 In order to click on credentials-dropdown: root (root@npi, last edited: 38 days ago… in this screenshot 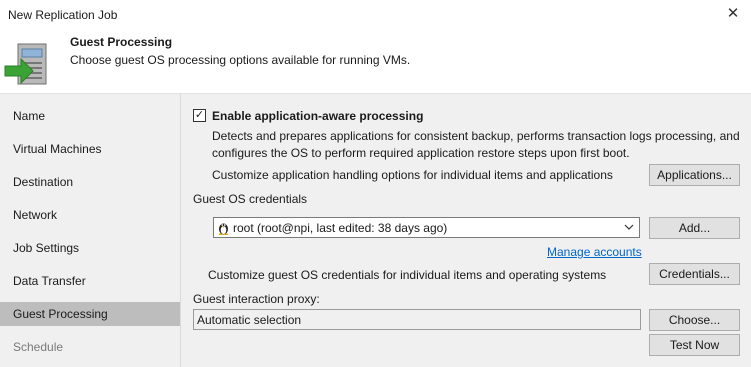, I will do `click(426, 227)`.